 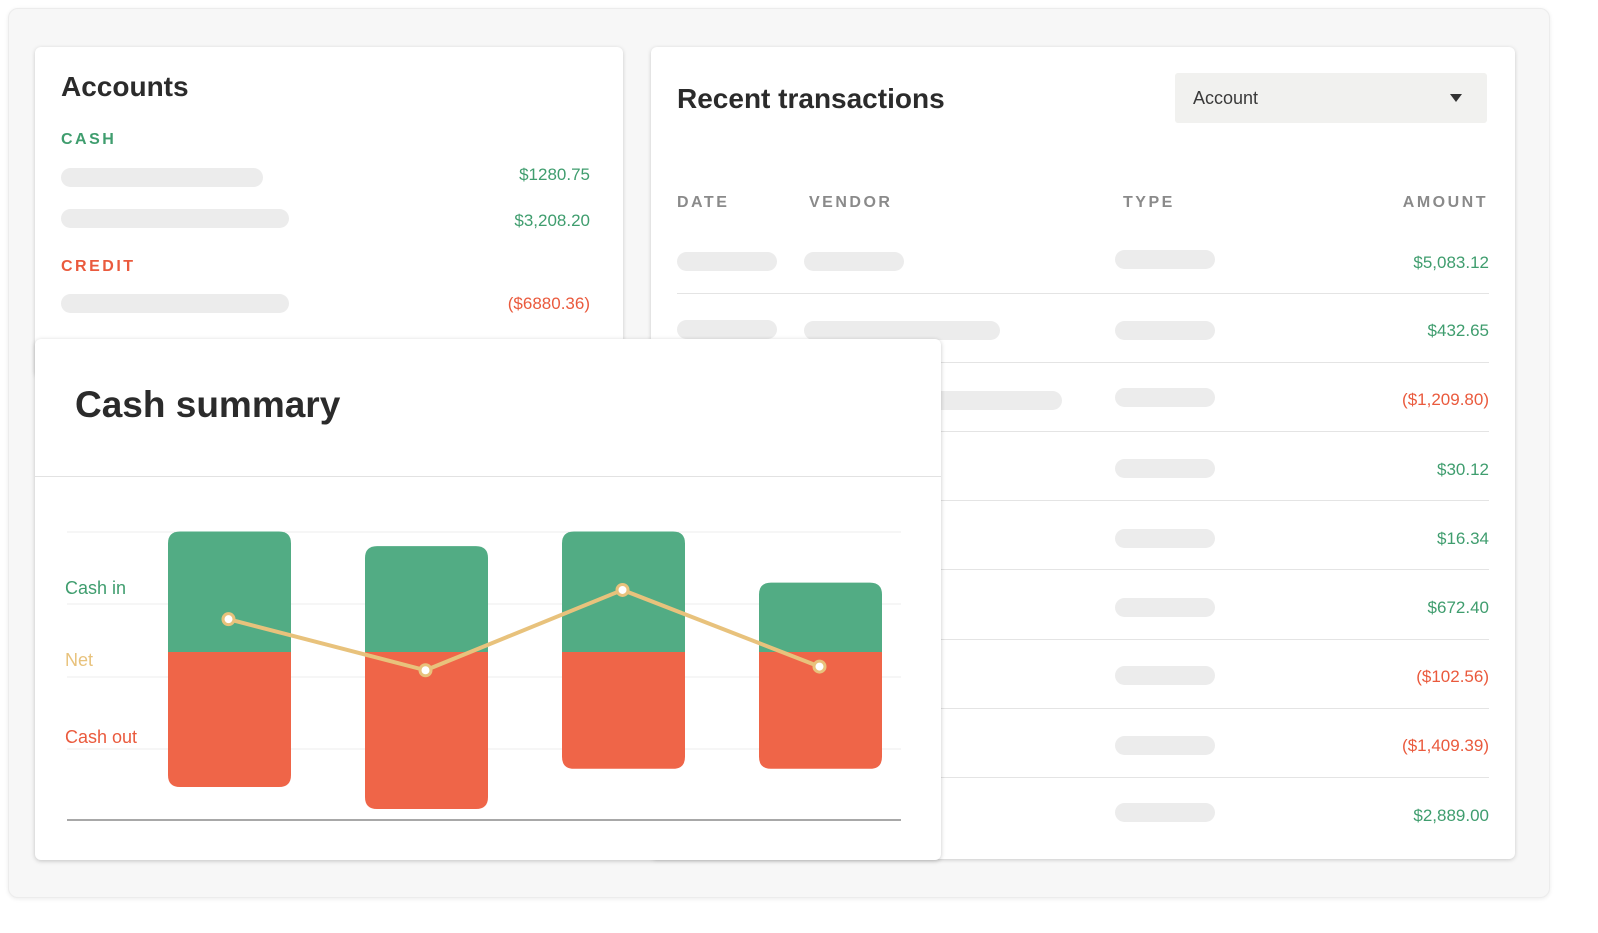 I want to click on column-header-vendor: VENDOR, so click(x=851, y=202).